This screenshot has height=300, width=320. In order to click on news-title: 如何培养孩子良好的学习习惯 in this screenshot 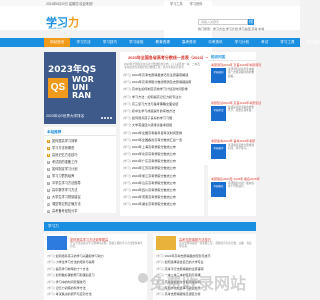, I will do `click(152, 118)`.